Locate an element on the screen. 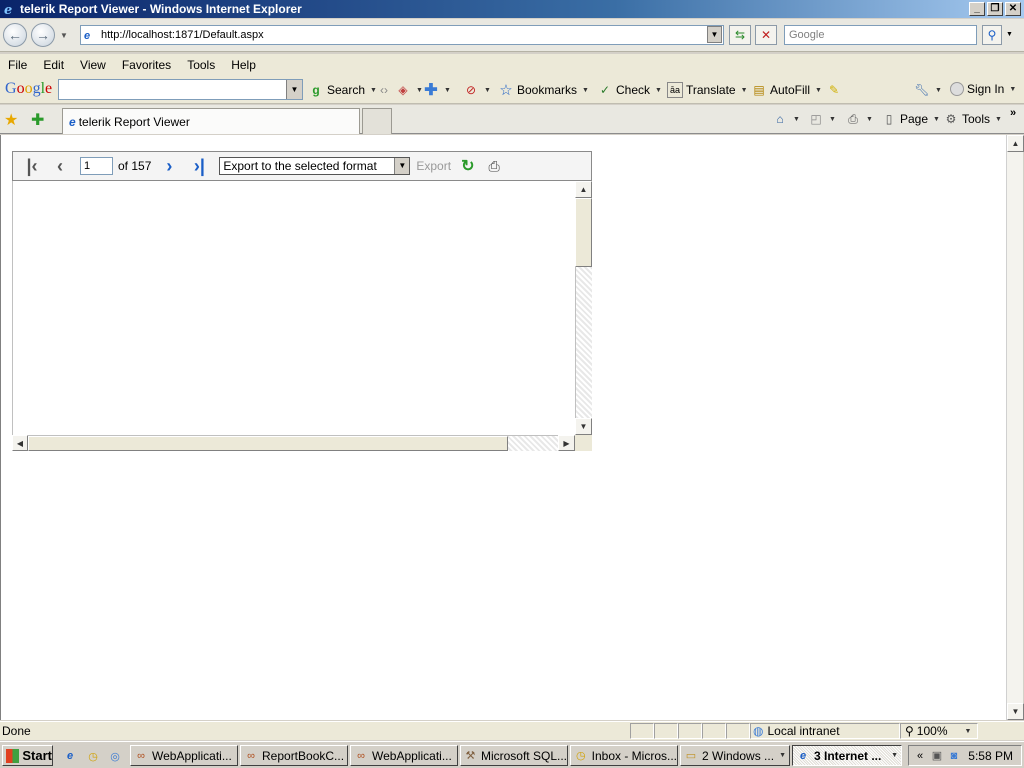 This screenshot has height=768, width=1024. quicklaunch-ie-icon: e is located at coordinates (70, 756).